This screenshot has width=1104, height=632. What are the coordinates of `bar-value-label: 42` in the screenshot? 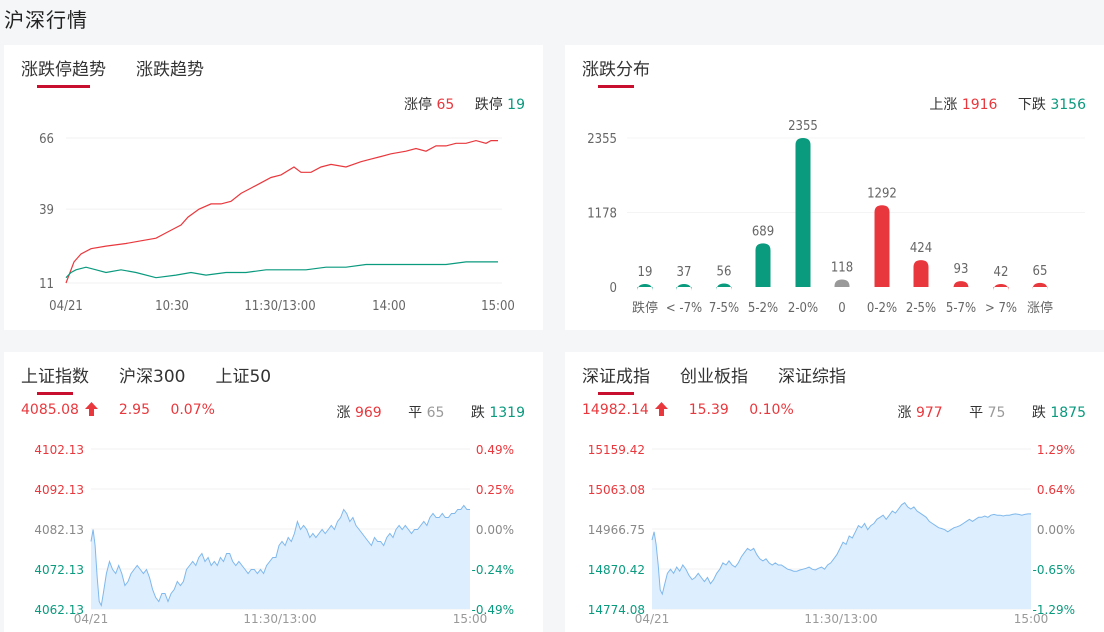 It's located at (1001, 272).